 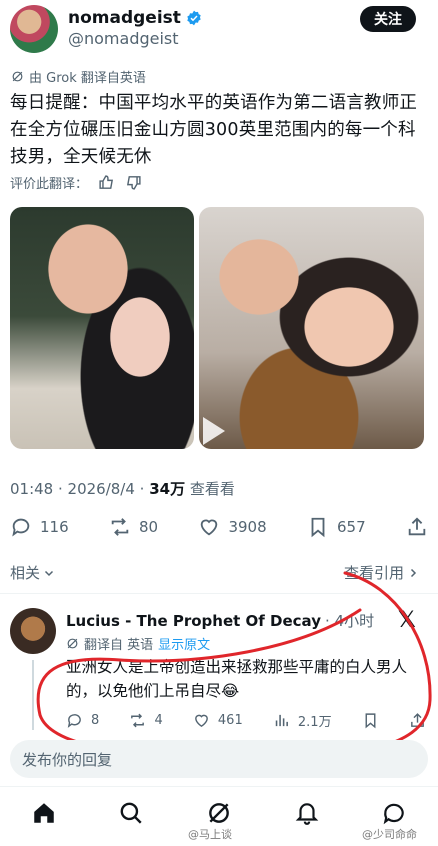 What do you see at coordinates (413, 573) in the screenshot?
I see `chevron-right-icon` at bounding box center [413, 573].